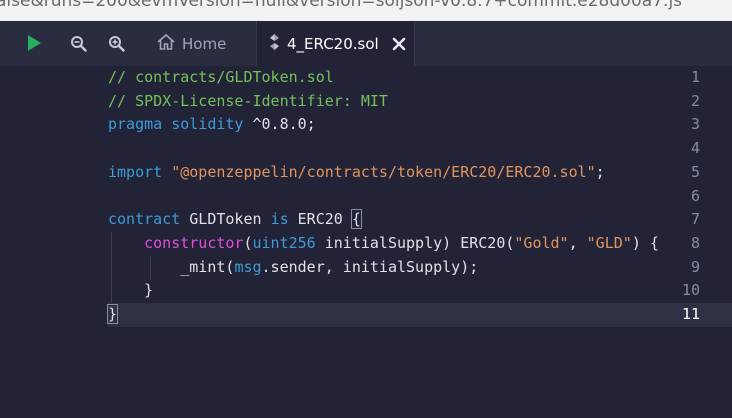 The height and width of the screenshot is (418, 732). Describe the element at coordinates (207, 266) in the screenshot. I see `code-text: _mint(` at that location.